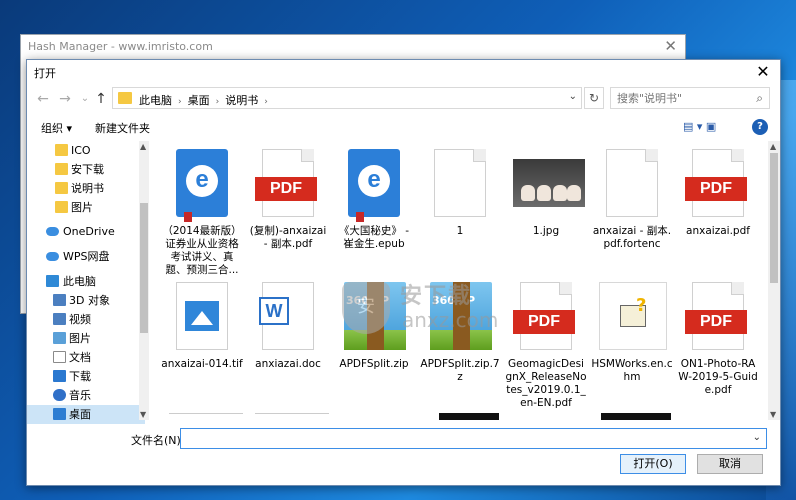  I want to click on pdf-badge: PDF, so click(544, 322).